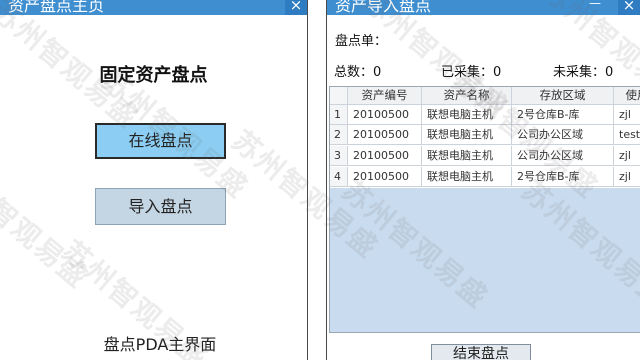 The width and height of the screenshot is (640, 360). I want to click on minimize-icon: —, so click(595, 7).